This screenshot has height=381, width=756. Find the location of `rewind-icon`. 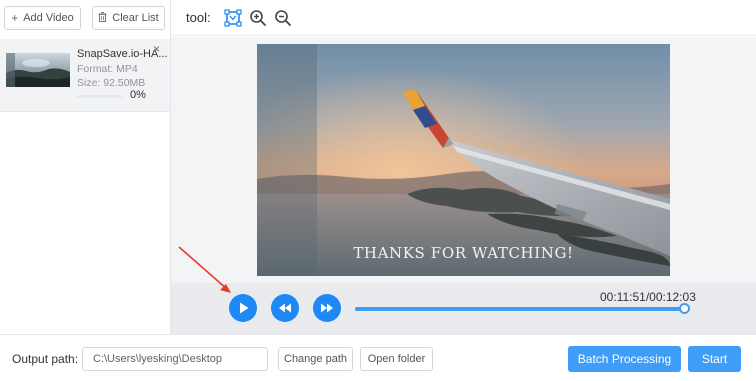

rewind-icon is located at coordinates (285, 308).